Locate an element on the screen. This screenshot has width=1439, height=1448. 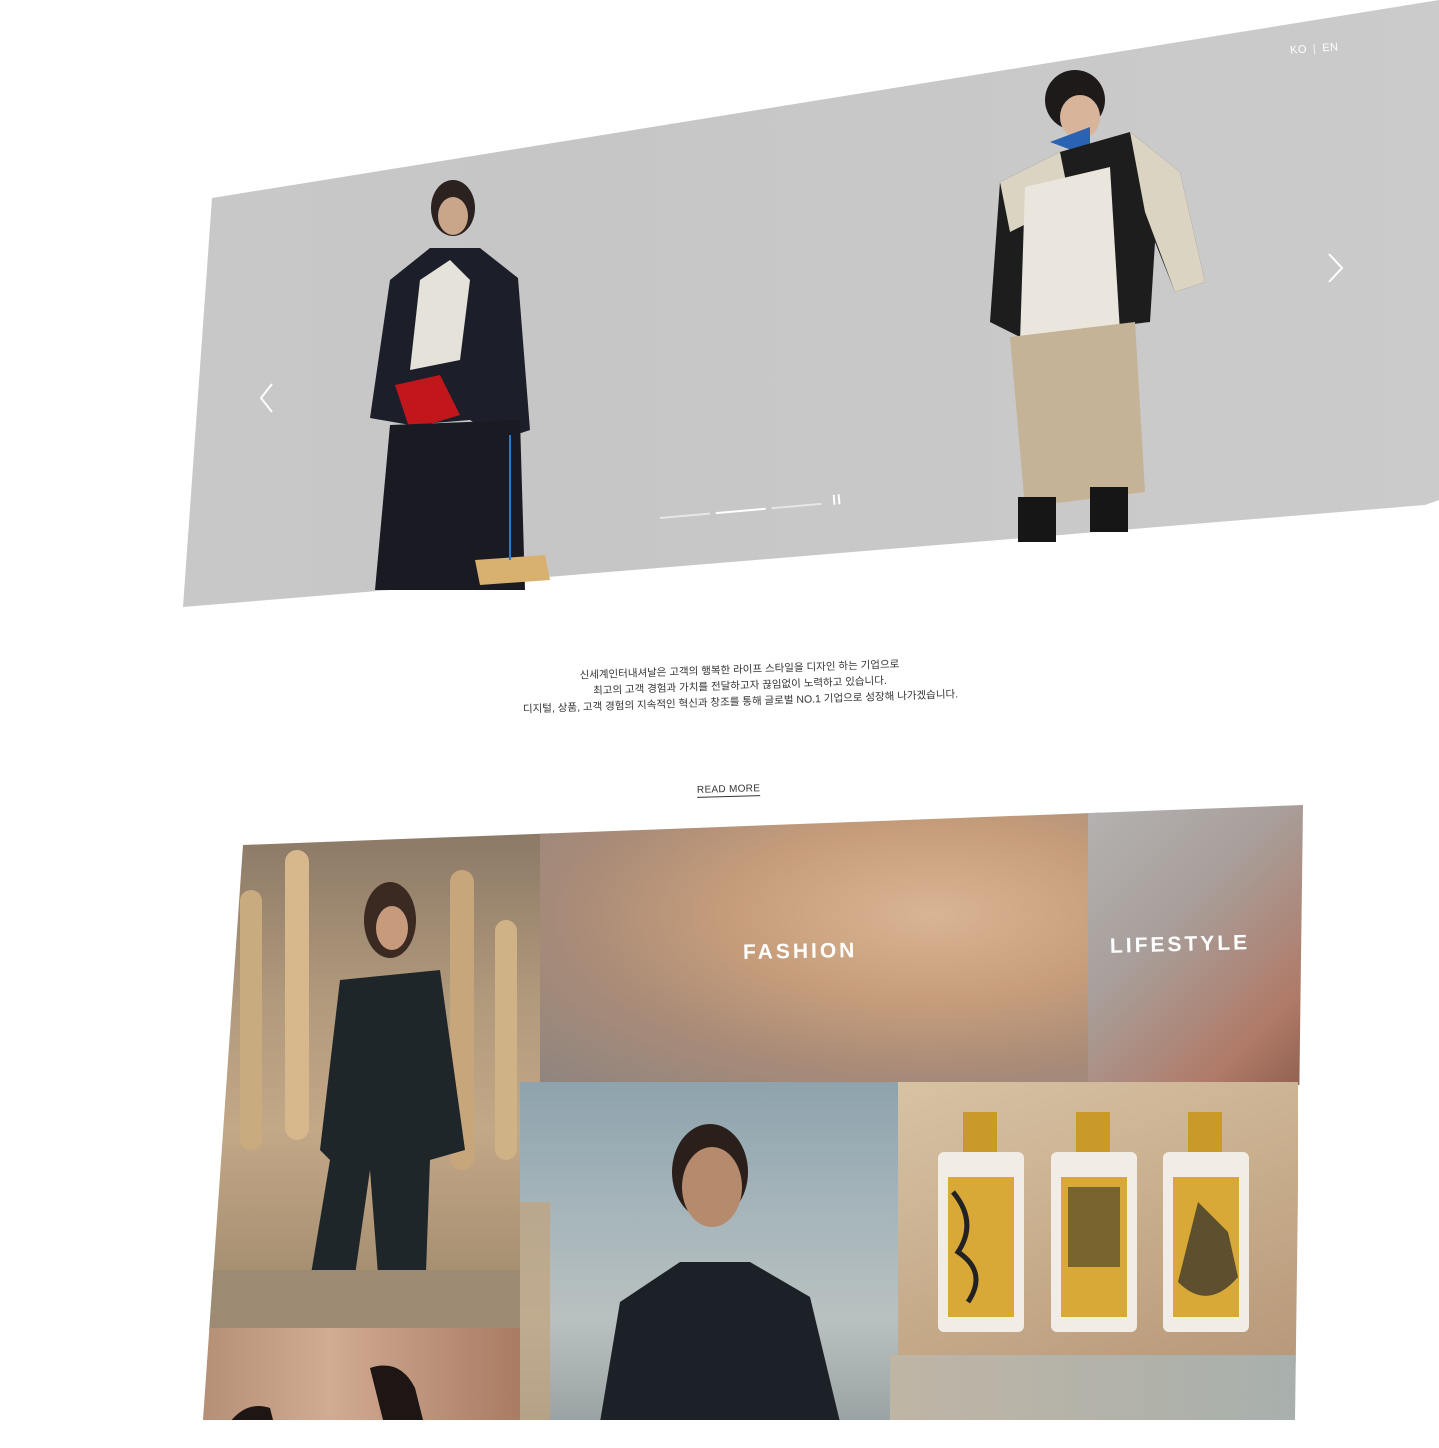
hero-model-left is located at coordinates (460, 385).